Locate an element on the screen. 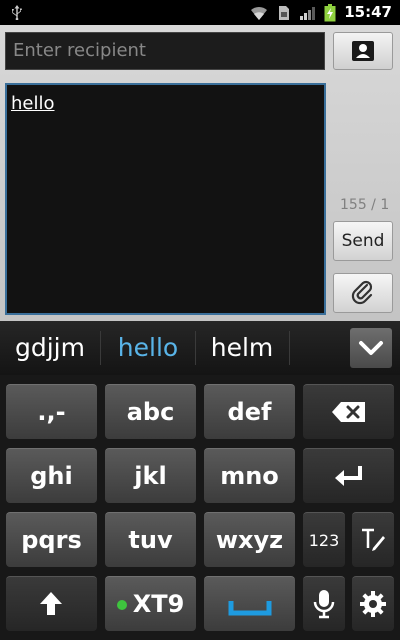  key-label: jkl is located at coordinates (150, 476).